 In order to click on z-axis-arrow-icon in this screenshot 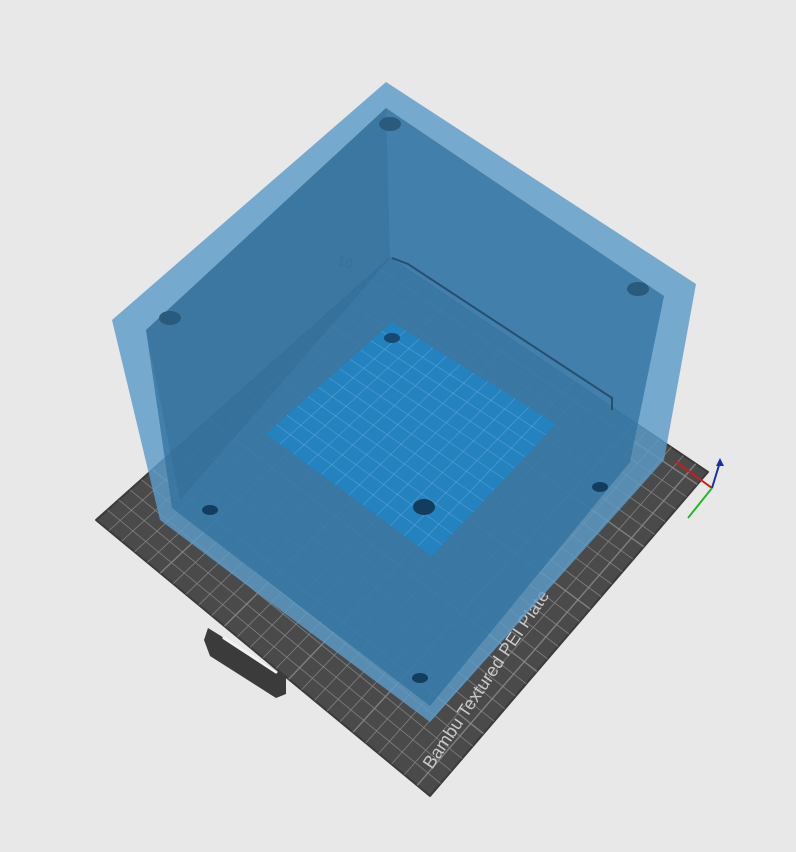, I will do `click(720, 462)`.